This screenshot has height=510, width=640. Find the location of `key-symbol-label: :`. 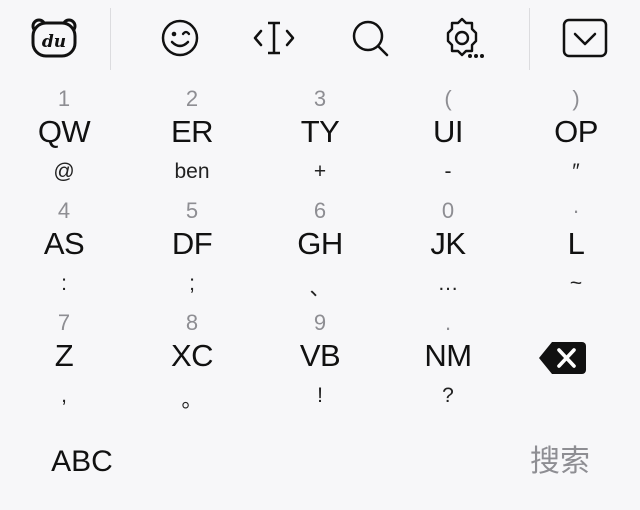

key-symbol-label: : is located at coordinates (64, 283).